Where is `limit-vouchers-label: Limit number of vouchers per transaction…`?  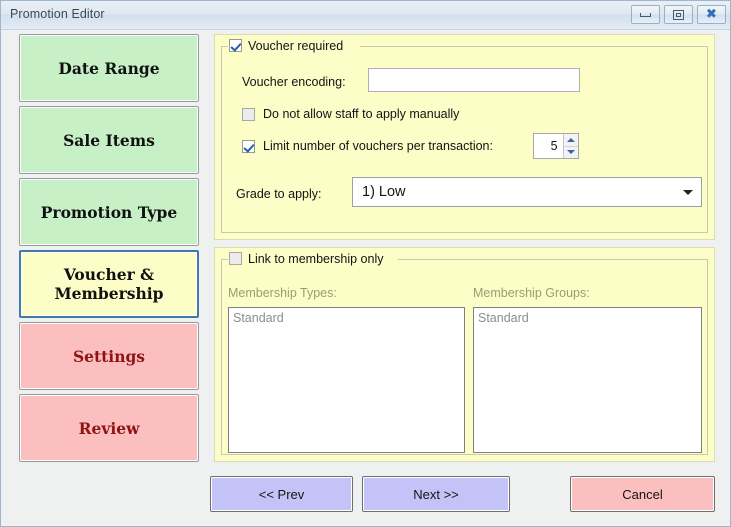 limit-vouchers-label: Limit number of vouchers per transaction… is located at coordinates (378, 146).